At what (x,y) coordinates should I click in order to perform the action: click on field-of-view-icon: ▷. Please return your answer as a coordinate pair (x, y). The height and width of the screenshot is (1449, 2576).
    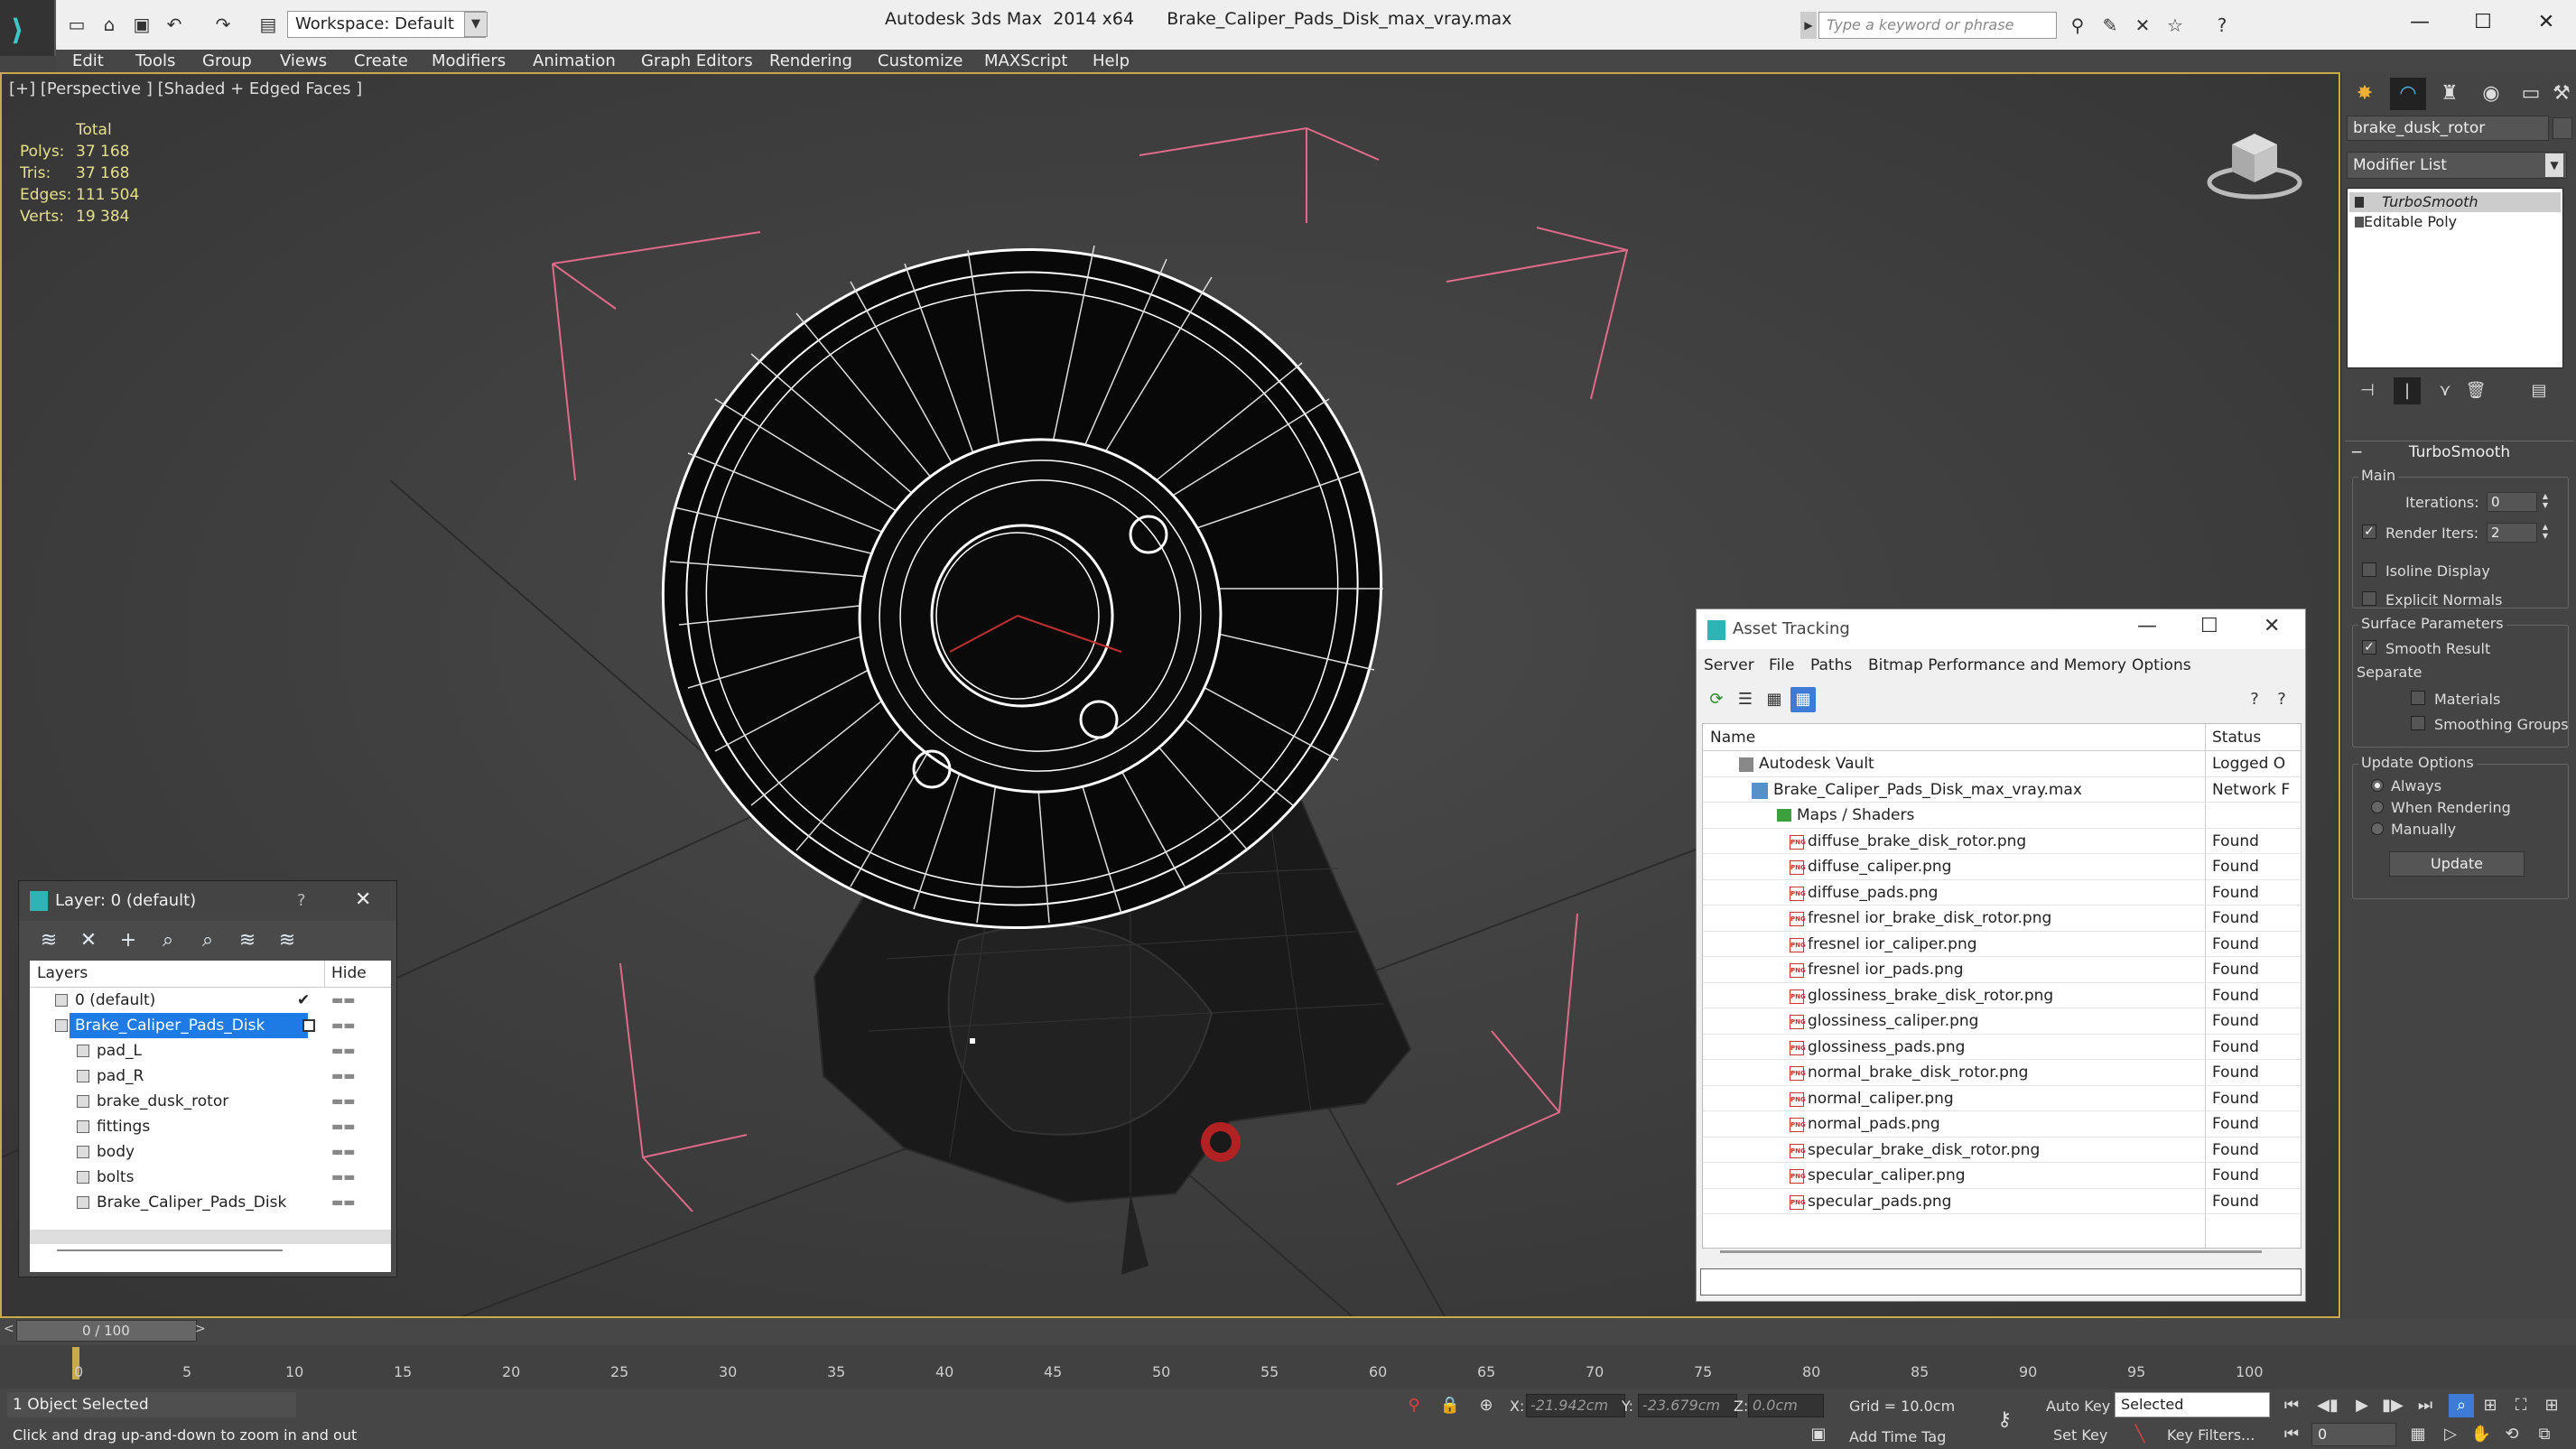
    Looking at the image, I should click on (2450, 1434).